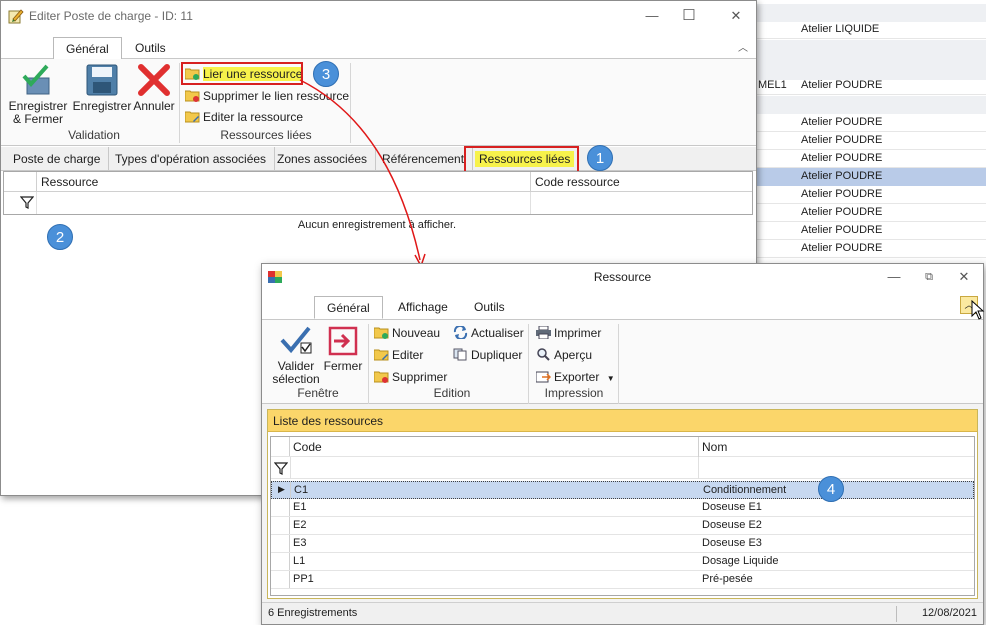 The height and width of the screenshot is (625, 986). Describe the element at coordinates (420, 377) in the screenshot. I see `delete-label: Supprimer` at that location.